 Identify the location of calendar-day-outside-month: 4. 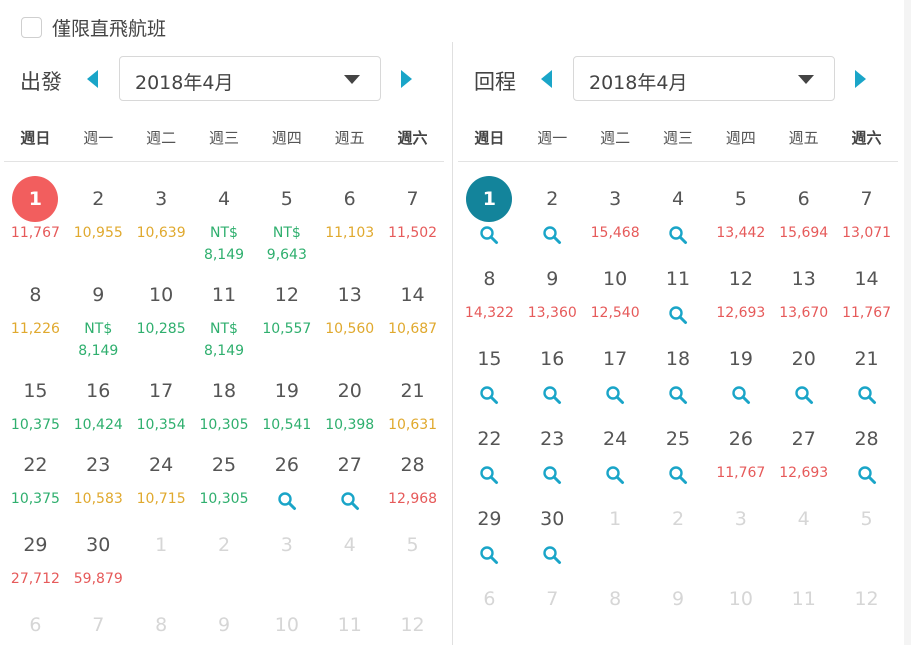
(349, 545).